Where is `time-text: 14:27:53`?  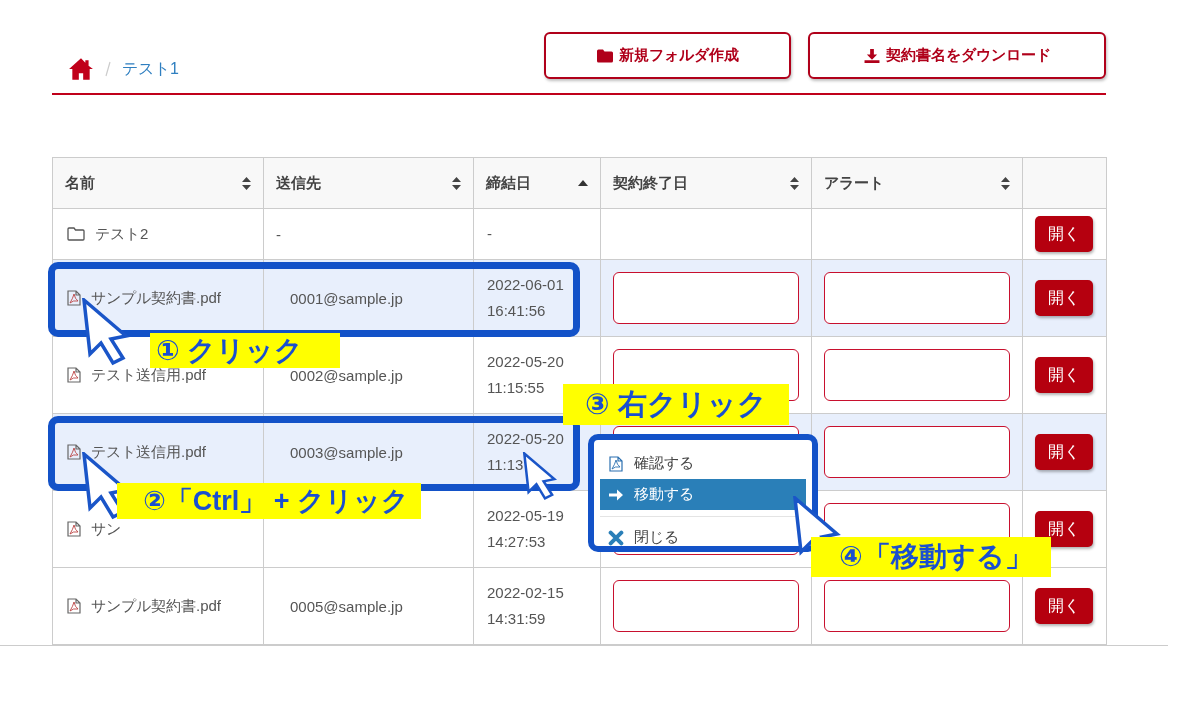 time-text: 14:27:53 is located at coordinates (516, 542).